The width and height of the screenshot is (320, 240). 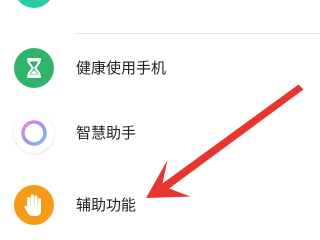 What do you see at coordinates (34, 133) in the screenshot?
I see `assistant-ring-icon` at bounding box center [34, 133].